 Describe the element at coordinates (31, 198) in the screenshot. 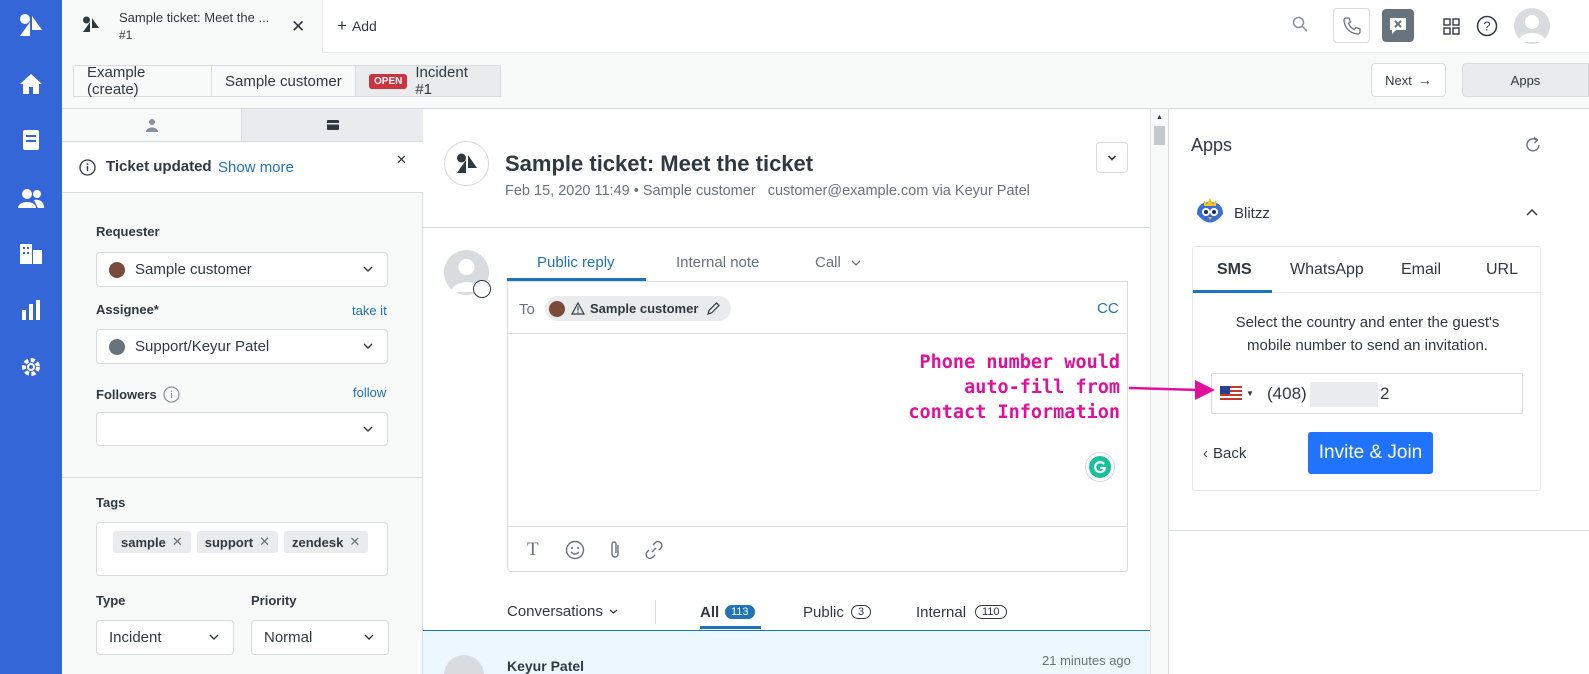

I see `customers-icon` at that location.